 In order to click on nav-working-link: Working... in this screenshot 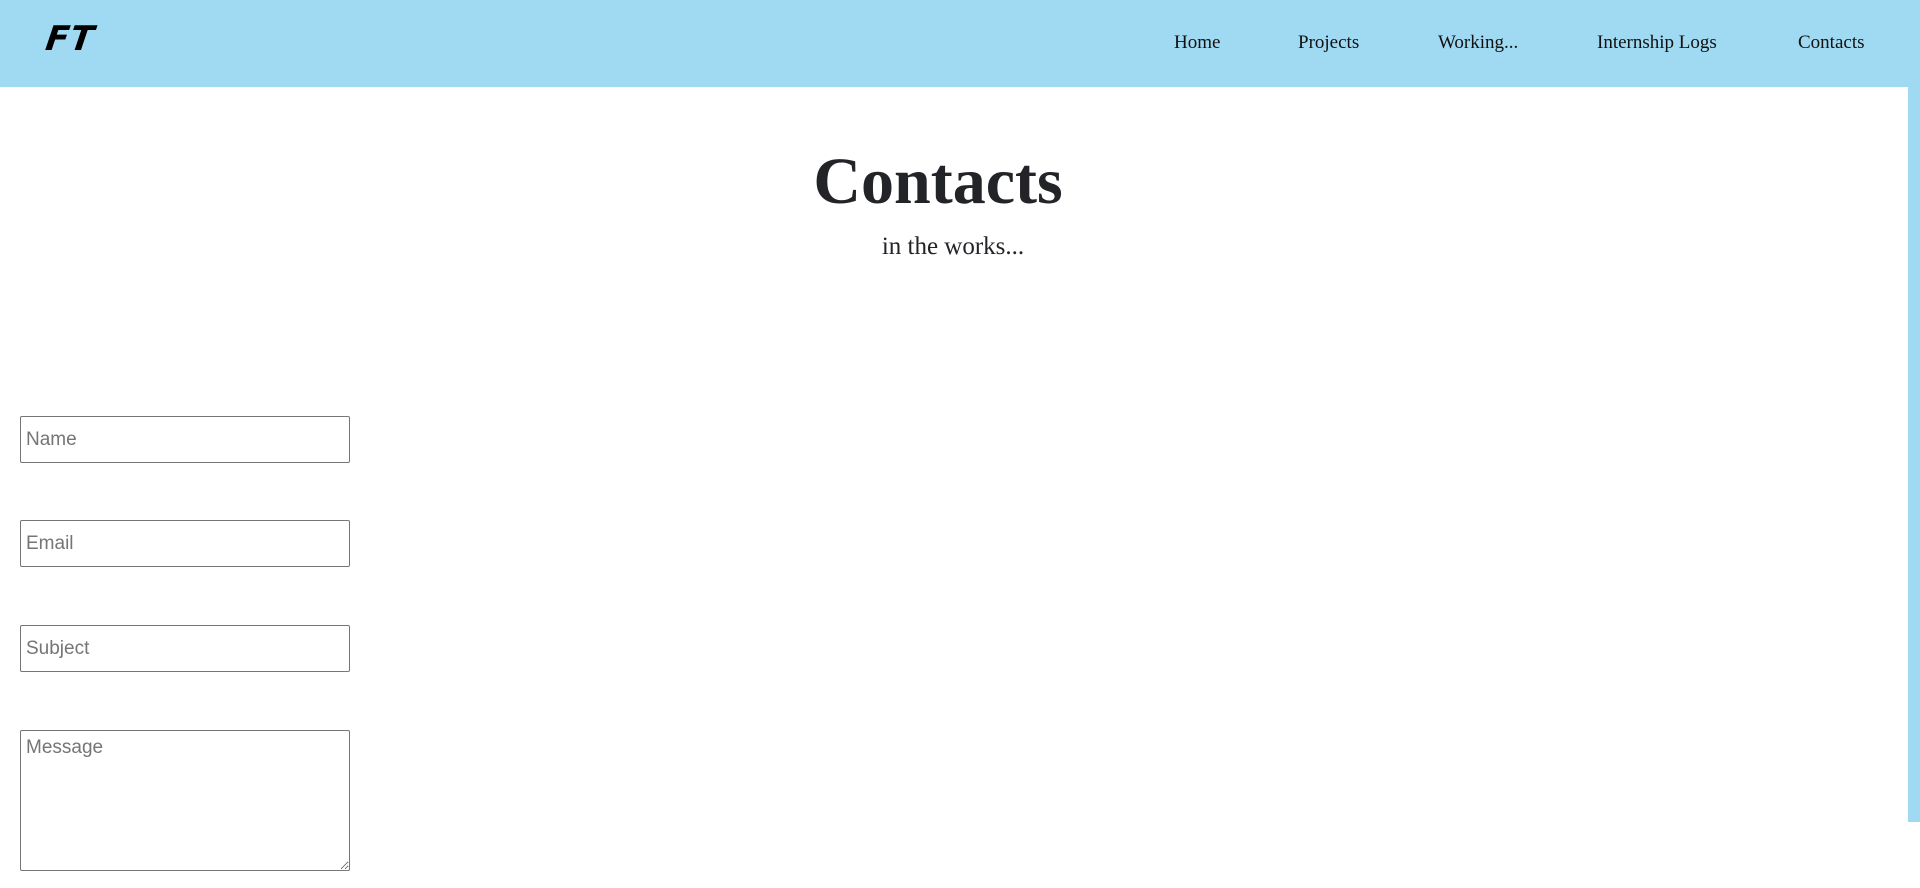, I will do `click(1478, 43)`.